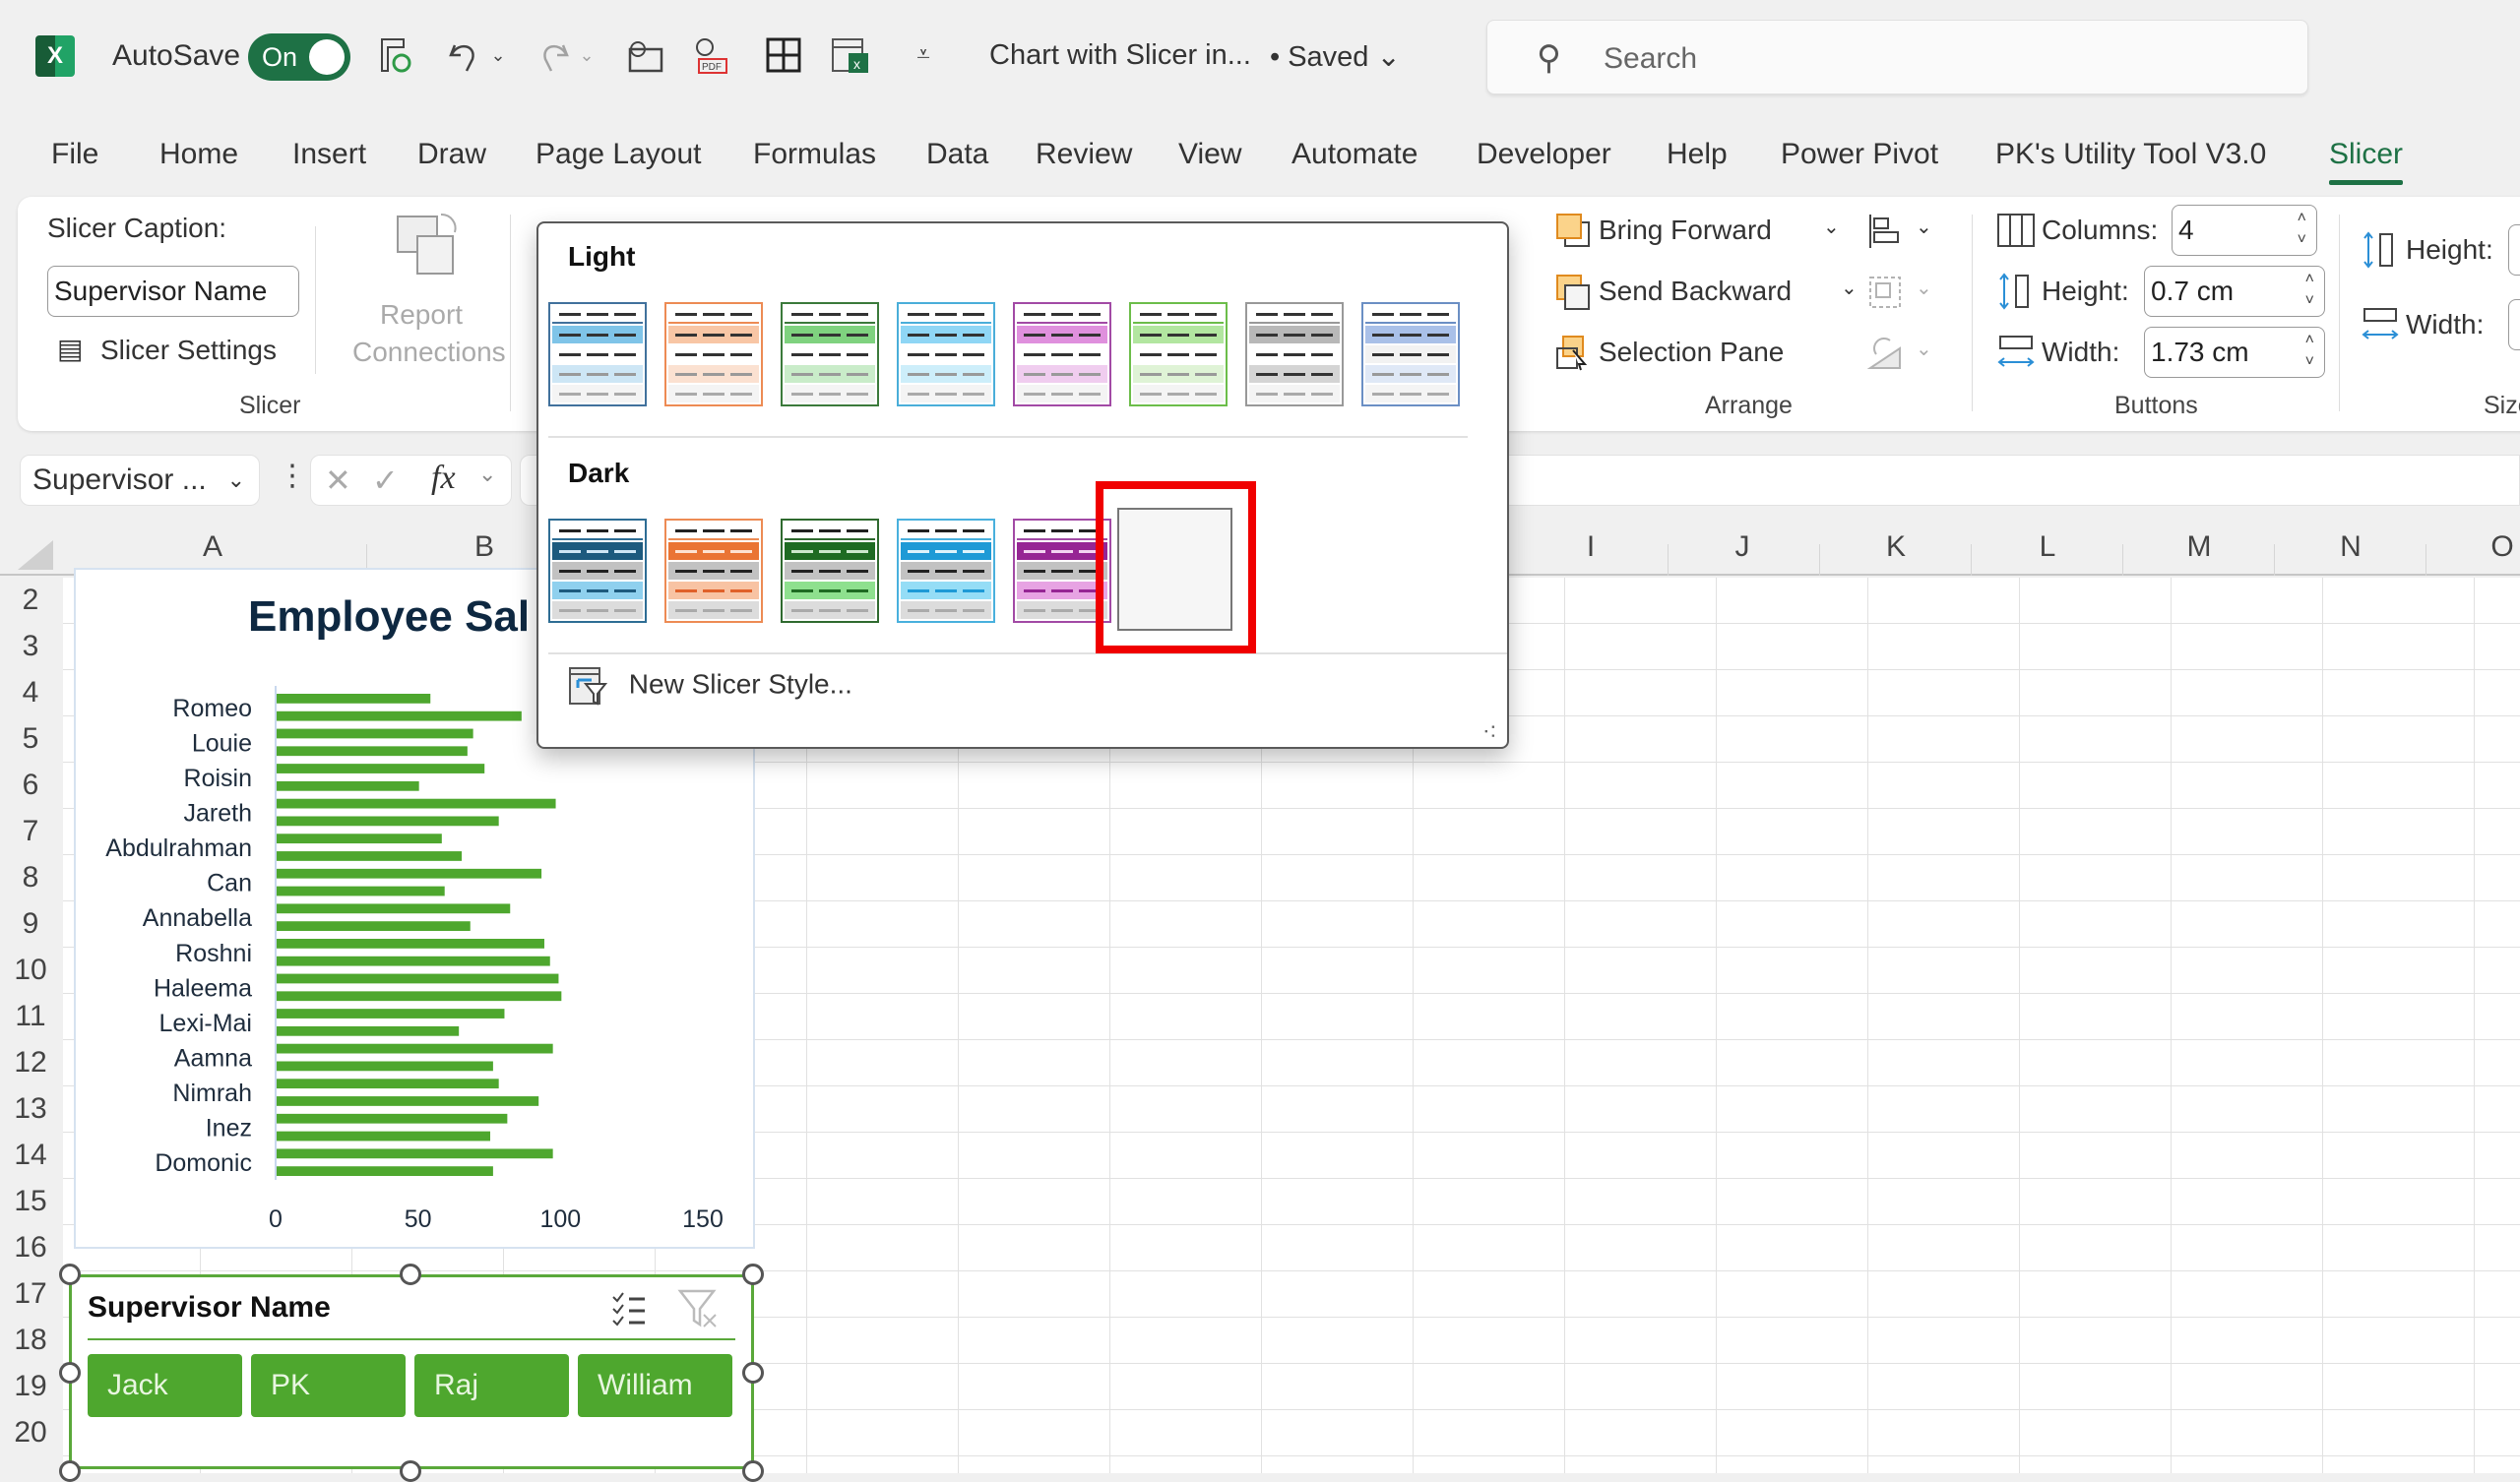 The height and width of the screenshot is (1482, 2520). I want to click on autosave-toggle: On, so click(299, 57).